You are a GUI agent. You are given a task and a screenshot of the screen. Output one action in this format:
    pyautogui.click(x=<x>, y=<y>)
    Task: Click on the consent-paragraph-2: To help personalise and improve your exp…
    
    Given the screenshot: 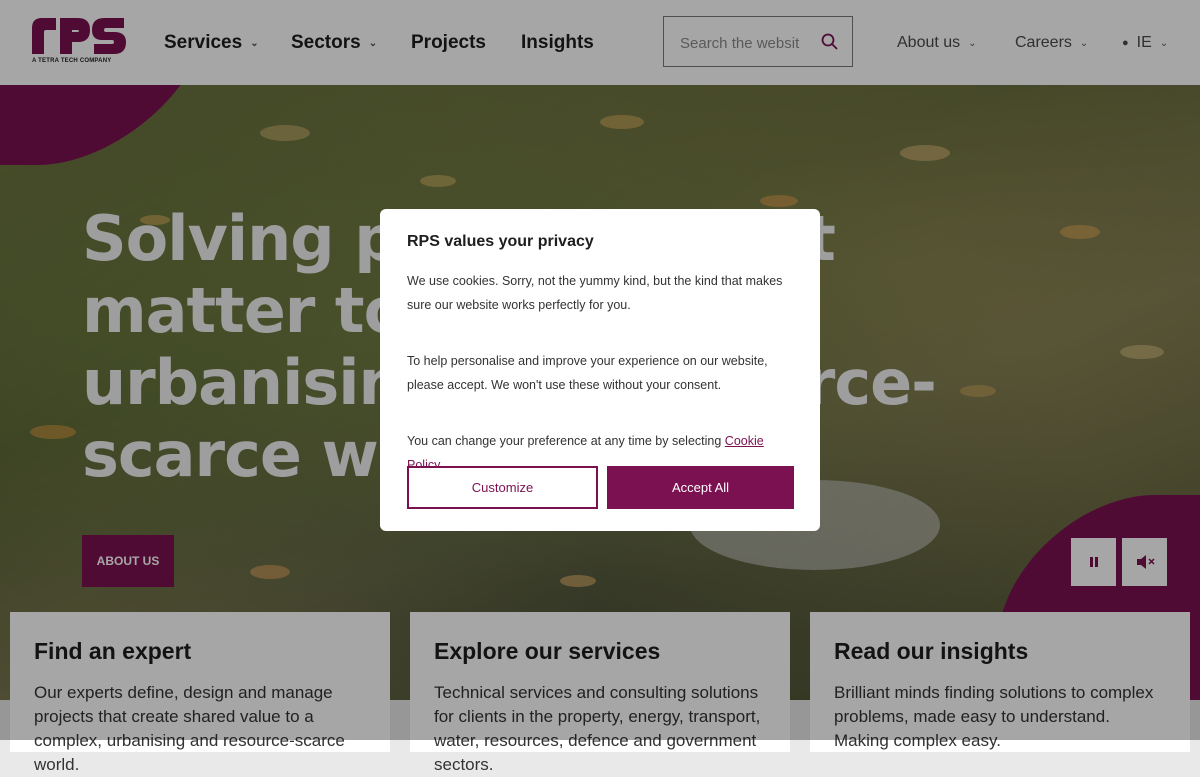 What is the action you would take?
    pyautogui.click(x=587, y=373)
    